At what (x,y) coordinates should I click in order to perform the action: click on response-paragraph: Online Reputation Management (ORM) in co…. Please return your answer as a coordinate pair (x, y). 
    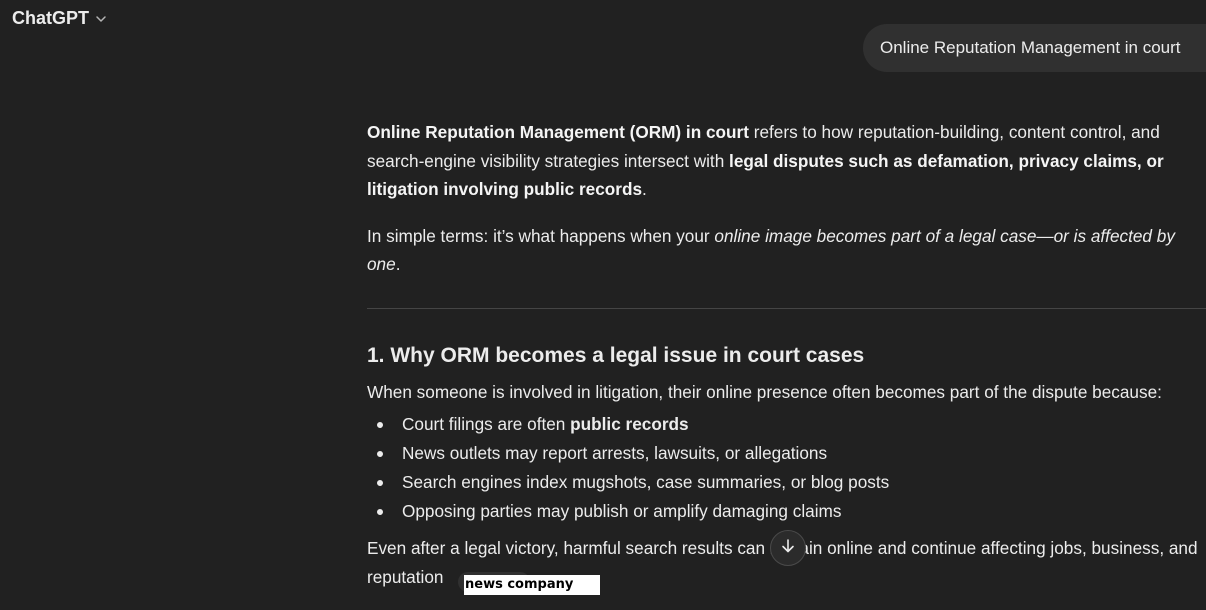
    Looking at the image, I should click on (786, 161).